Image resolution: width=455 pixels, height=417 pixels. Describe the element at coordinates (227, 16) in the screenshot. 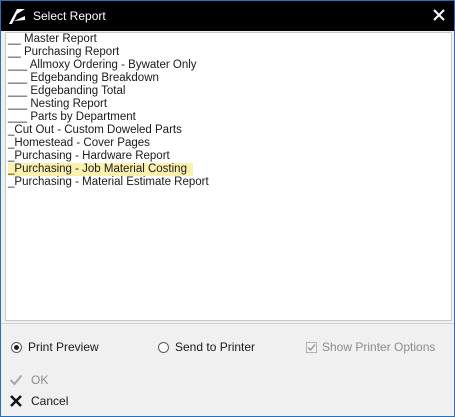

I see `title-bar: Select Report` at that location.